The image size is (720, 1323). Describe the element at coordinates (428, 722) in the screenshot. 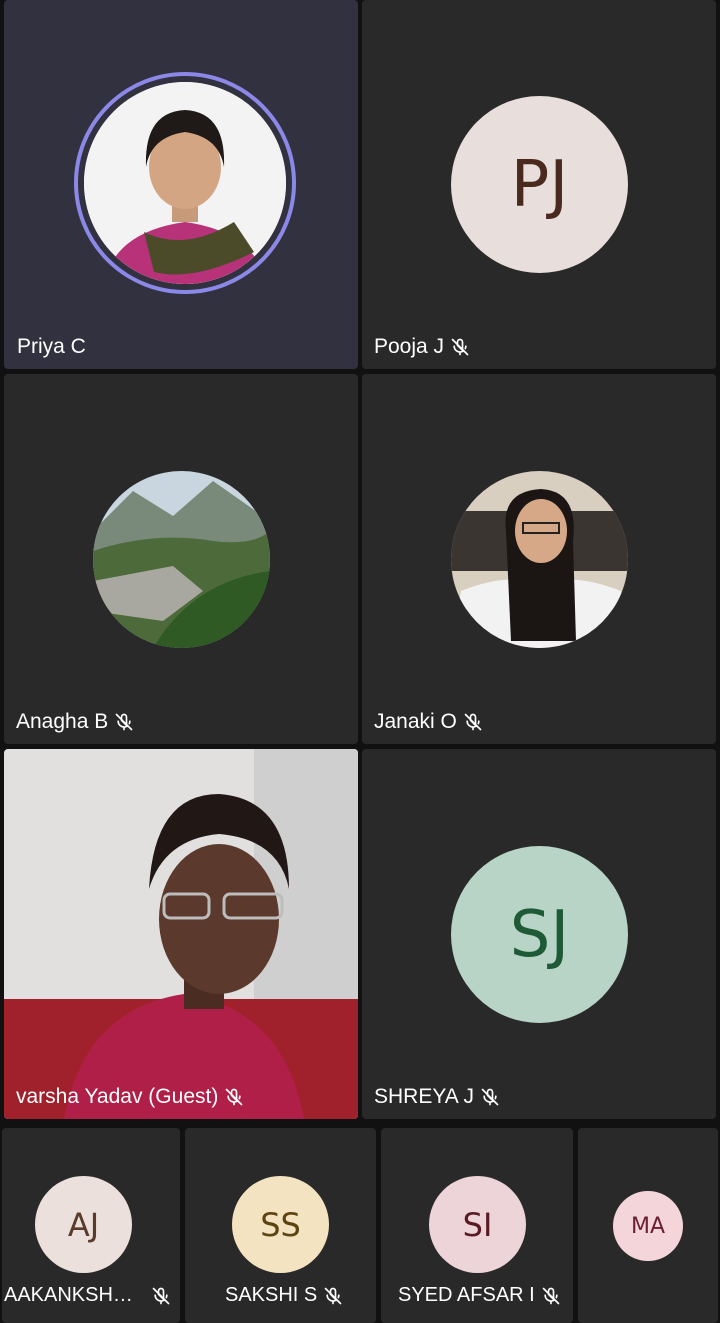

I see `participant-name: Janaki O` at that location.